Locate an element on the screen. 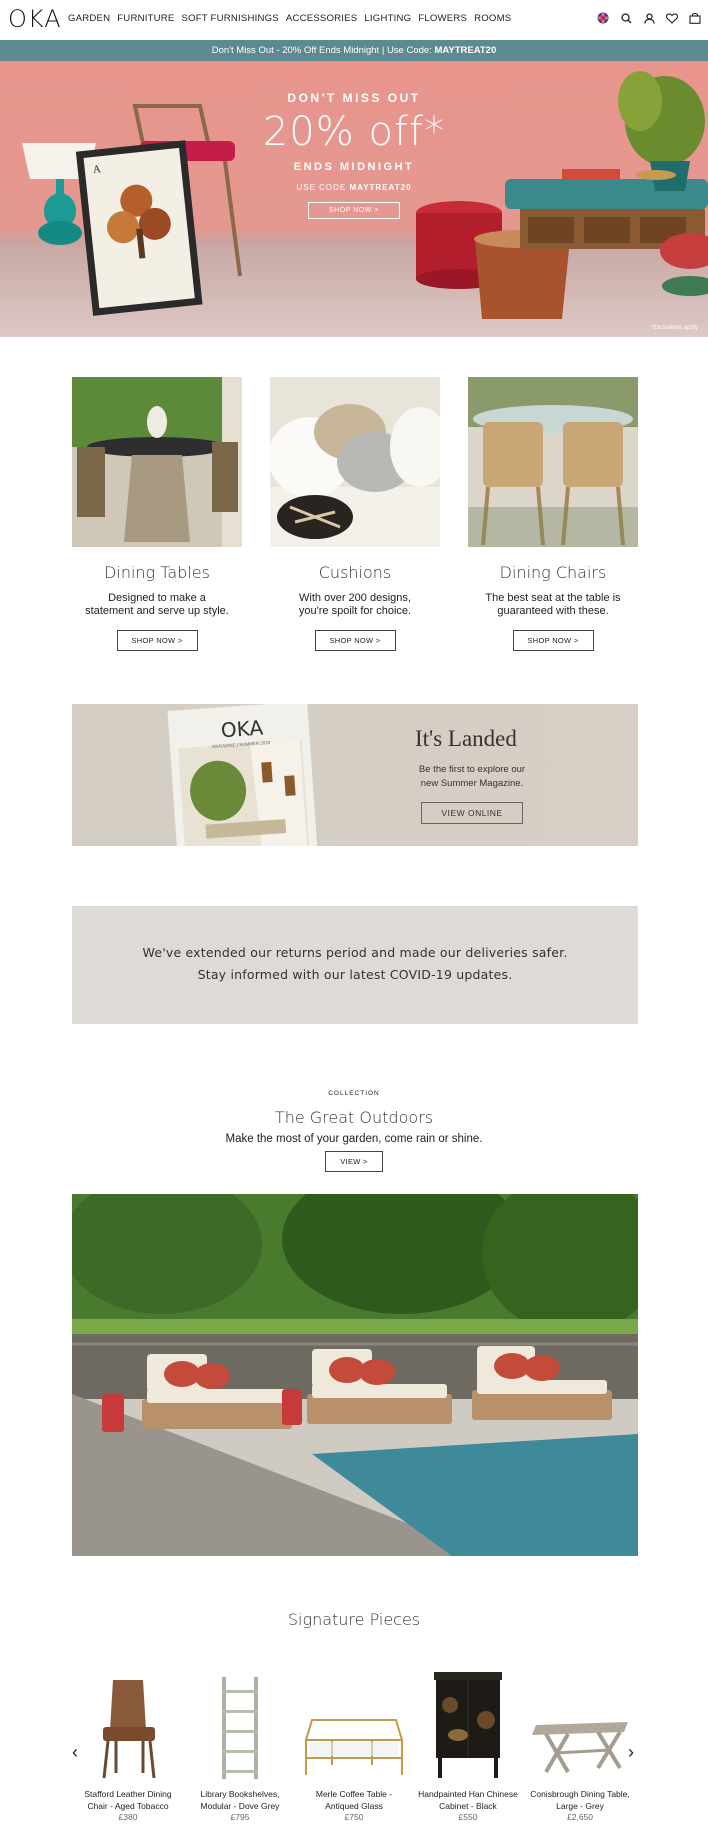 The height and width of the screenshot is (1825, 708). product-price: £750 is located at coordinates (354, 1817).